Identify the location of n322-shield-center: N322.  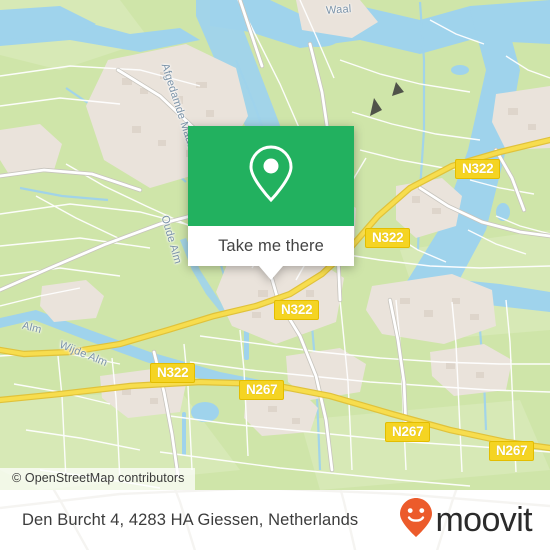
(388, 238).